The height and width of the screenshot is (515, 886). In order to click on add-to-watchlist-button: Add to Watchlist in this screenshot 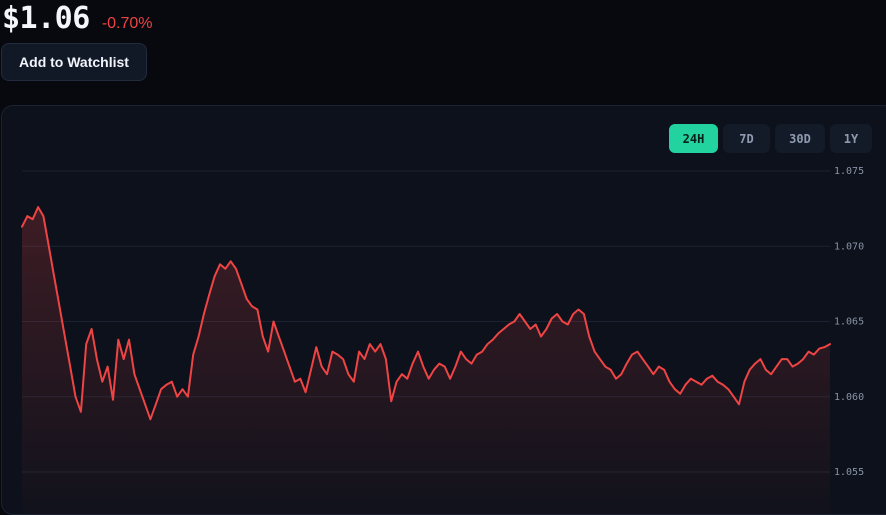, I will do `click(74, 62)`.